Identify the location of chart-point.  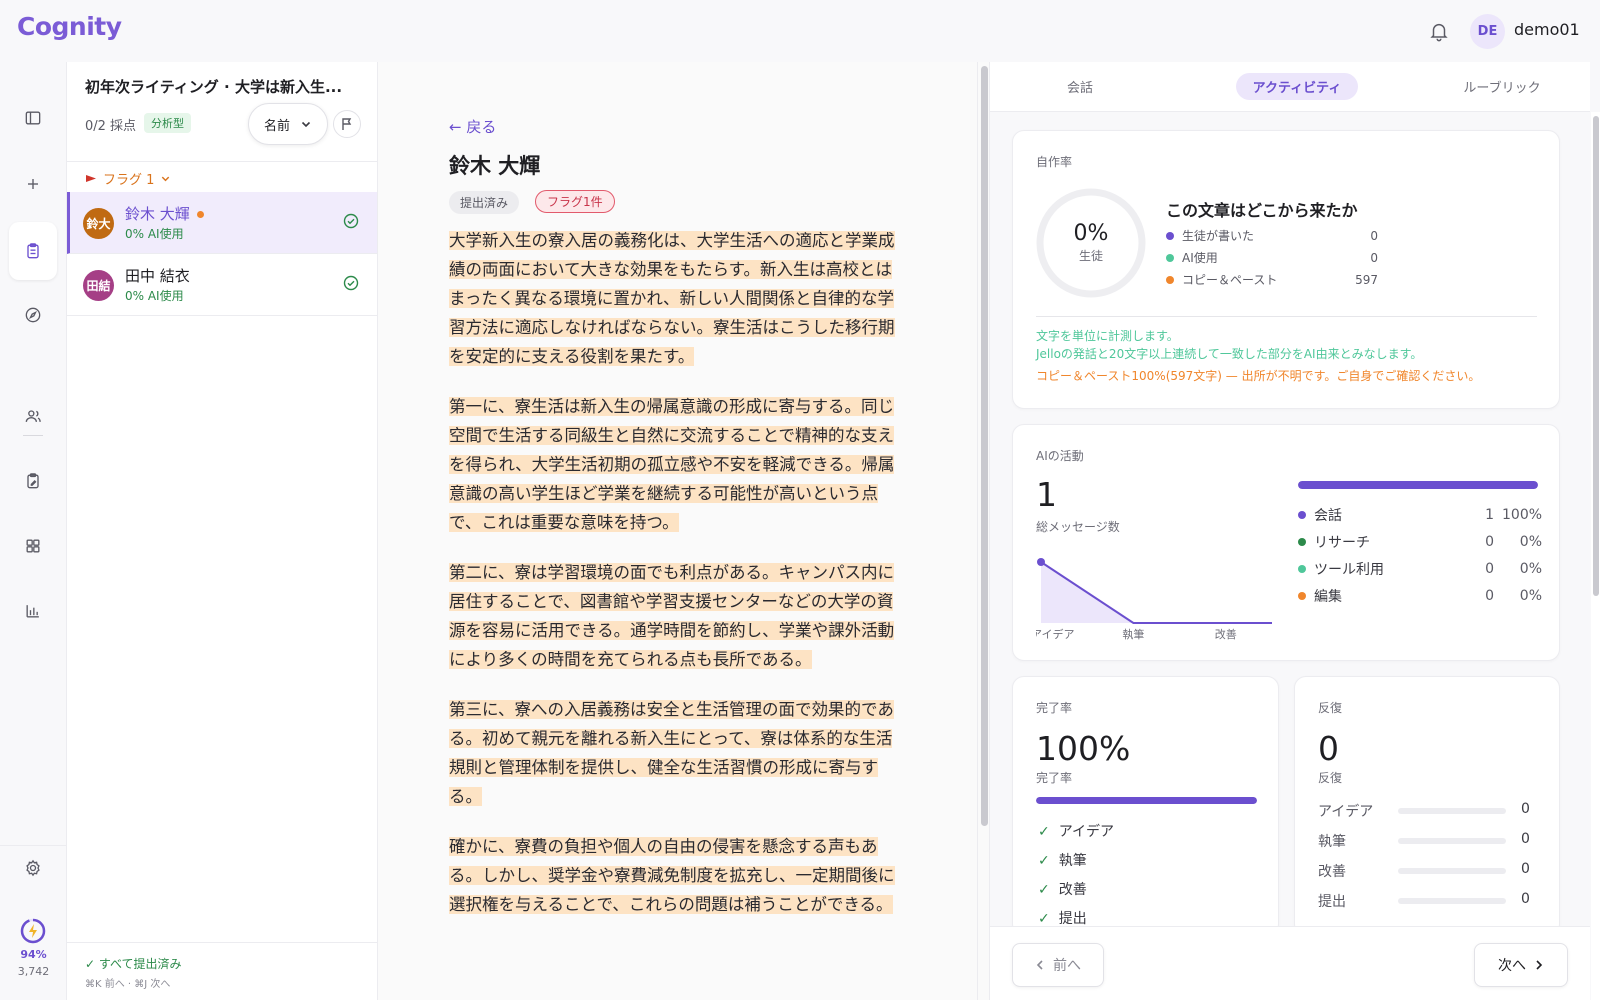
(1041, 562).